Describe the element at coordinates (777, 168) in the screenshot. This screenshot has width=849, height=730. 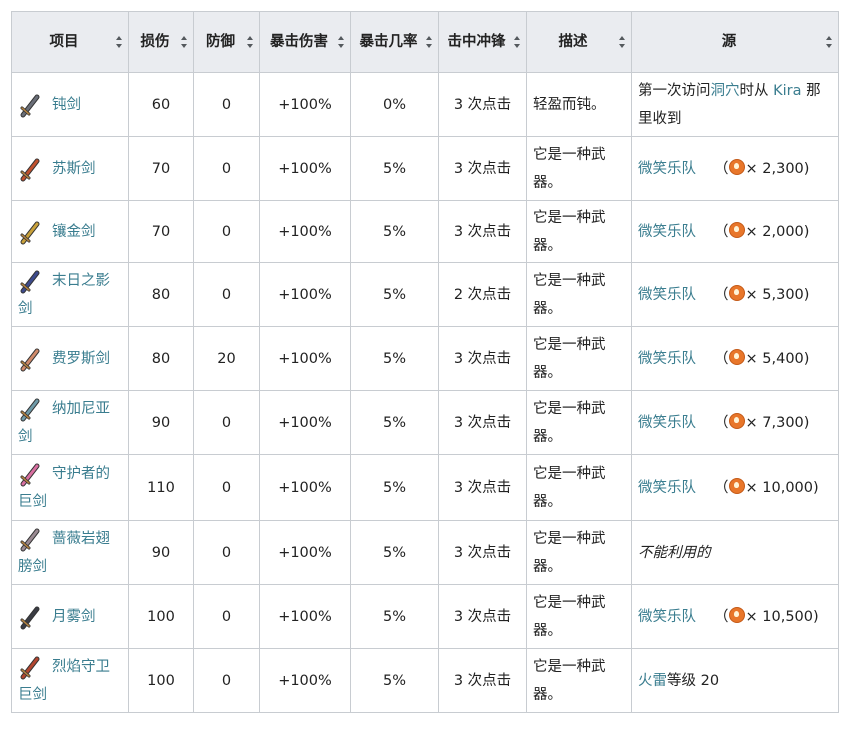
I see `price-value: × 2,300)` at that location.